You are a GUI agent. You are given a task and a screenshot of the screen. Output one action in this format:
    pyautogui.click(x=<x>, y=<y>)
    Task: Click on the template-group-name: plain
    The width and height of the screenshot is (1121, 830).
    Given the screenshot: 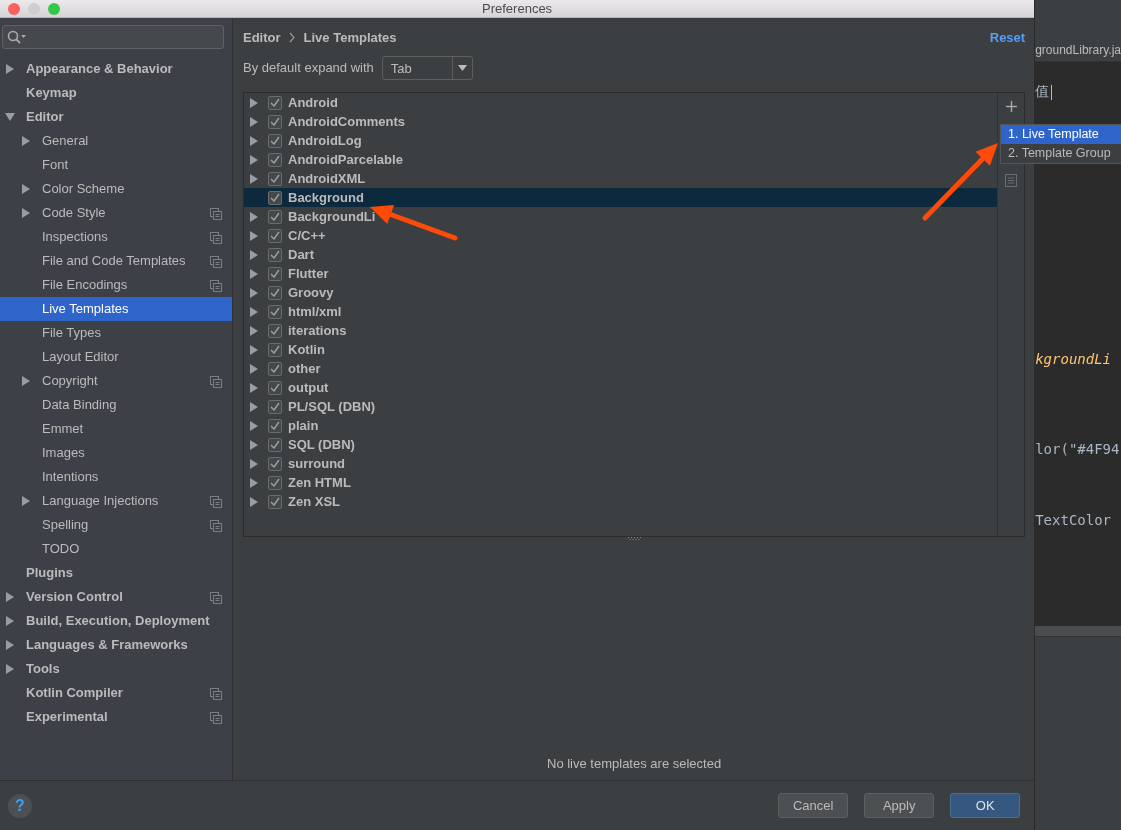 What is the action you would take?
    pyautogui.click(x=303, y=426)
    